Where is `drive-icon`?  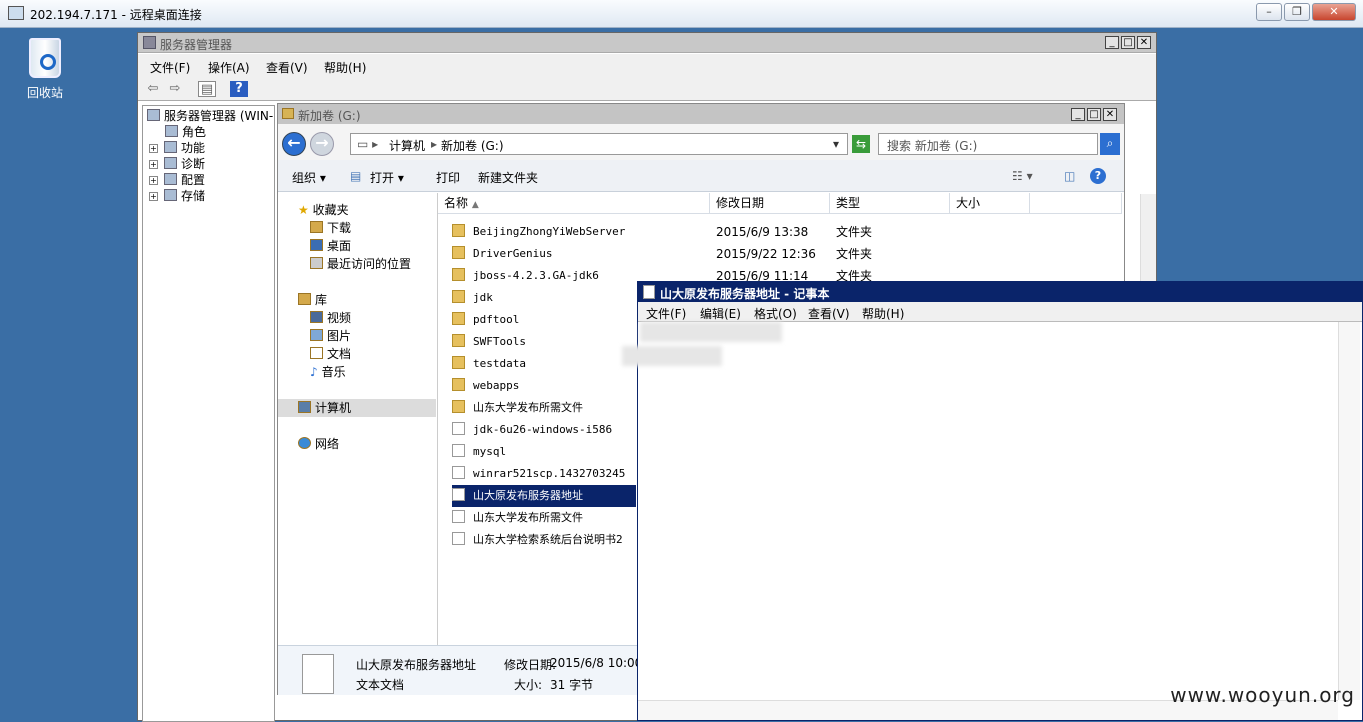
drive-icon is located at coordinates (288, 113).